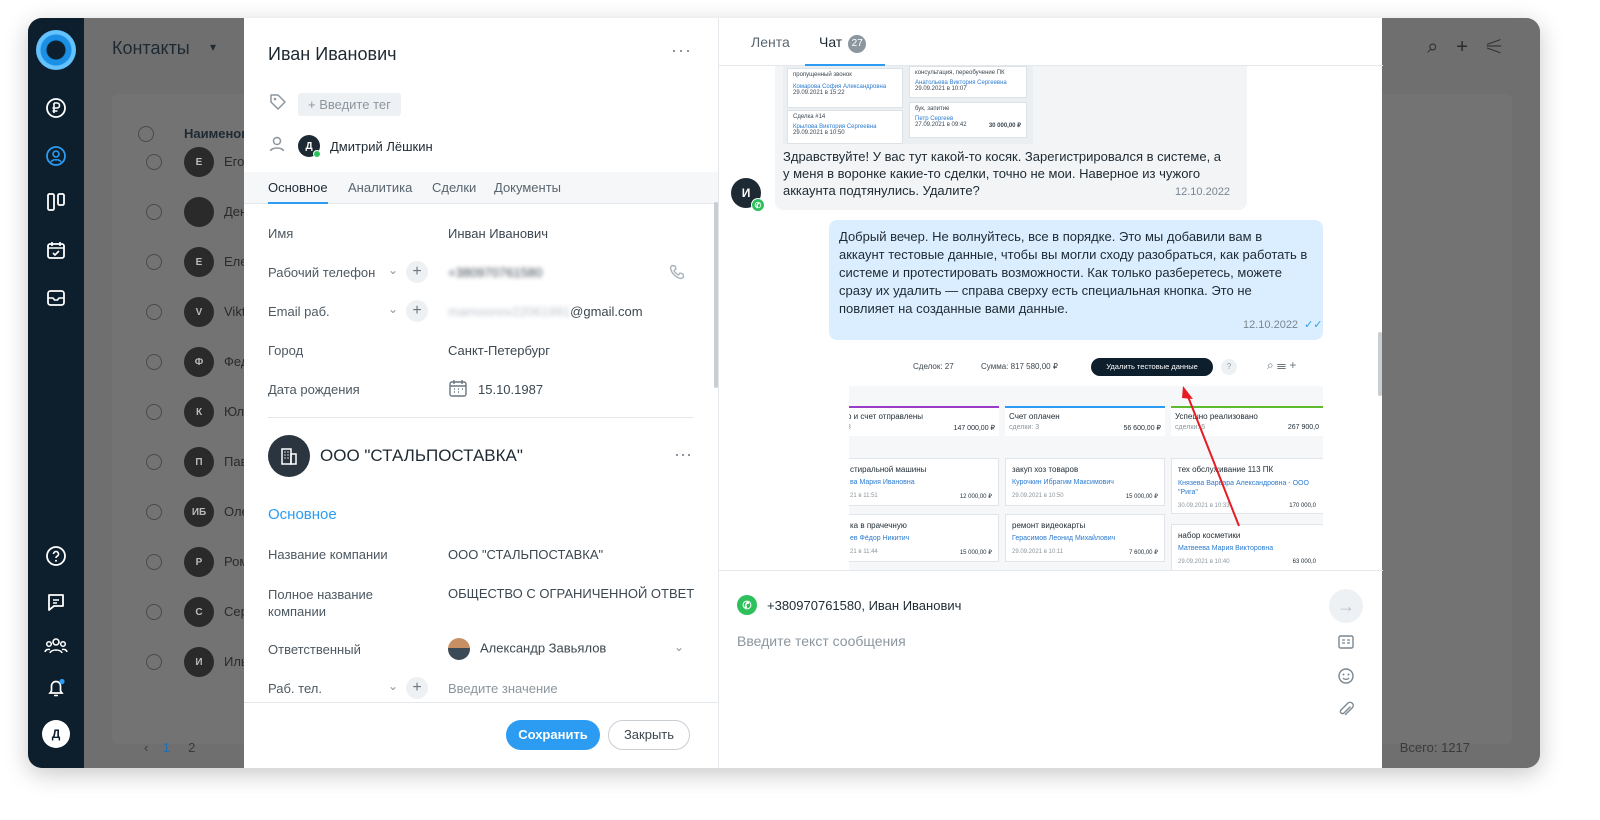 Image resolution: width=1600 pixels, height=820 pixels. Describe the element at coordinates (849, 605) in the screenshot. I see `recipient-line: ✆ +380970761580, Иван Иванович` at that location.